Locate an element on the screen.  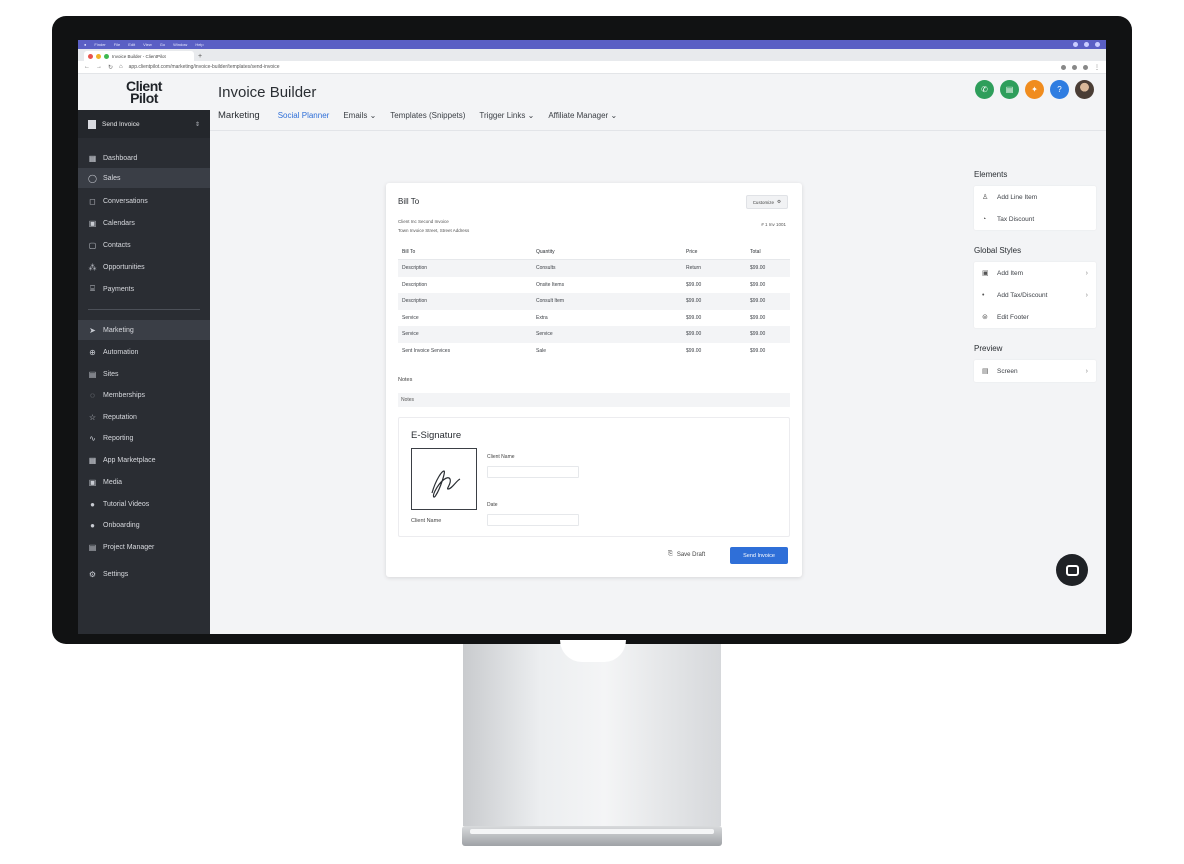
table-row: Sent Invoice Services Sale $99.00 $99.00 is located at coordinates (594, 351).